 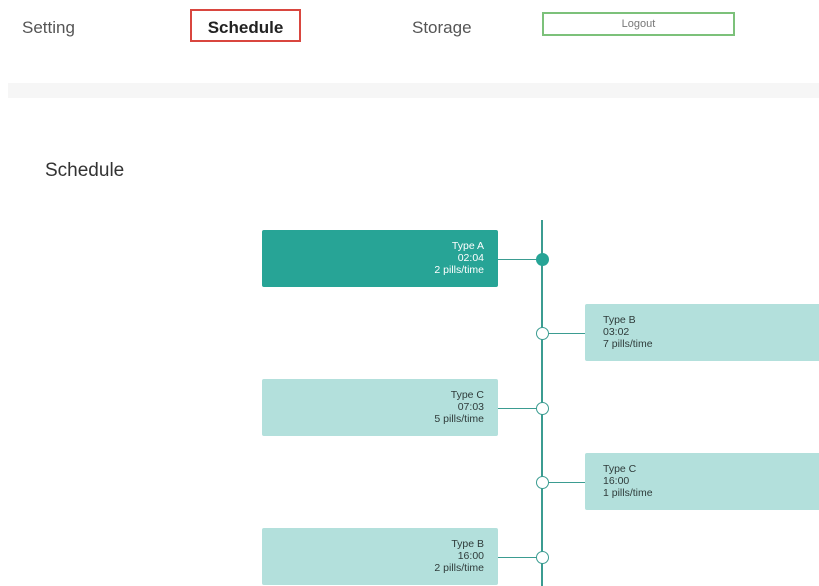 I want to click on schedule-event-card: Type B 03:02 7 pills/time, so click(x=702, y=332).